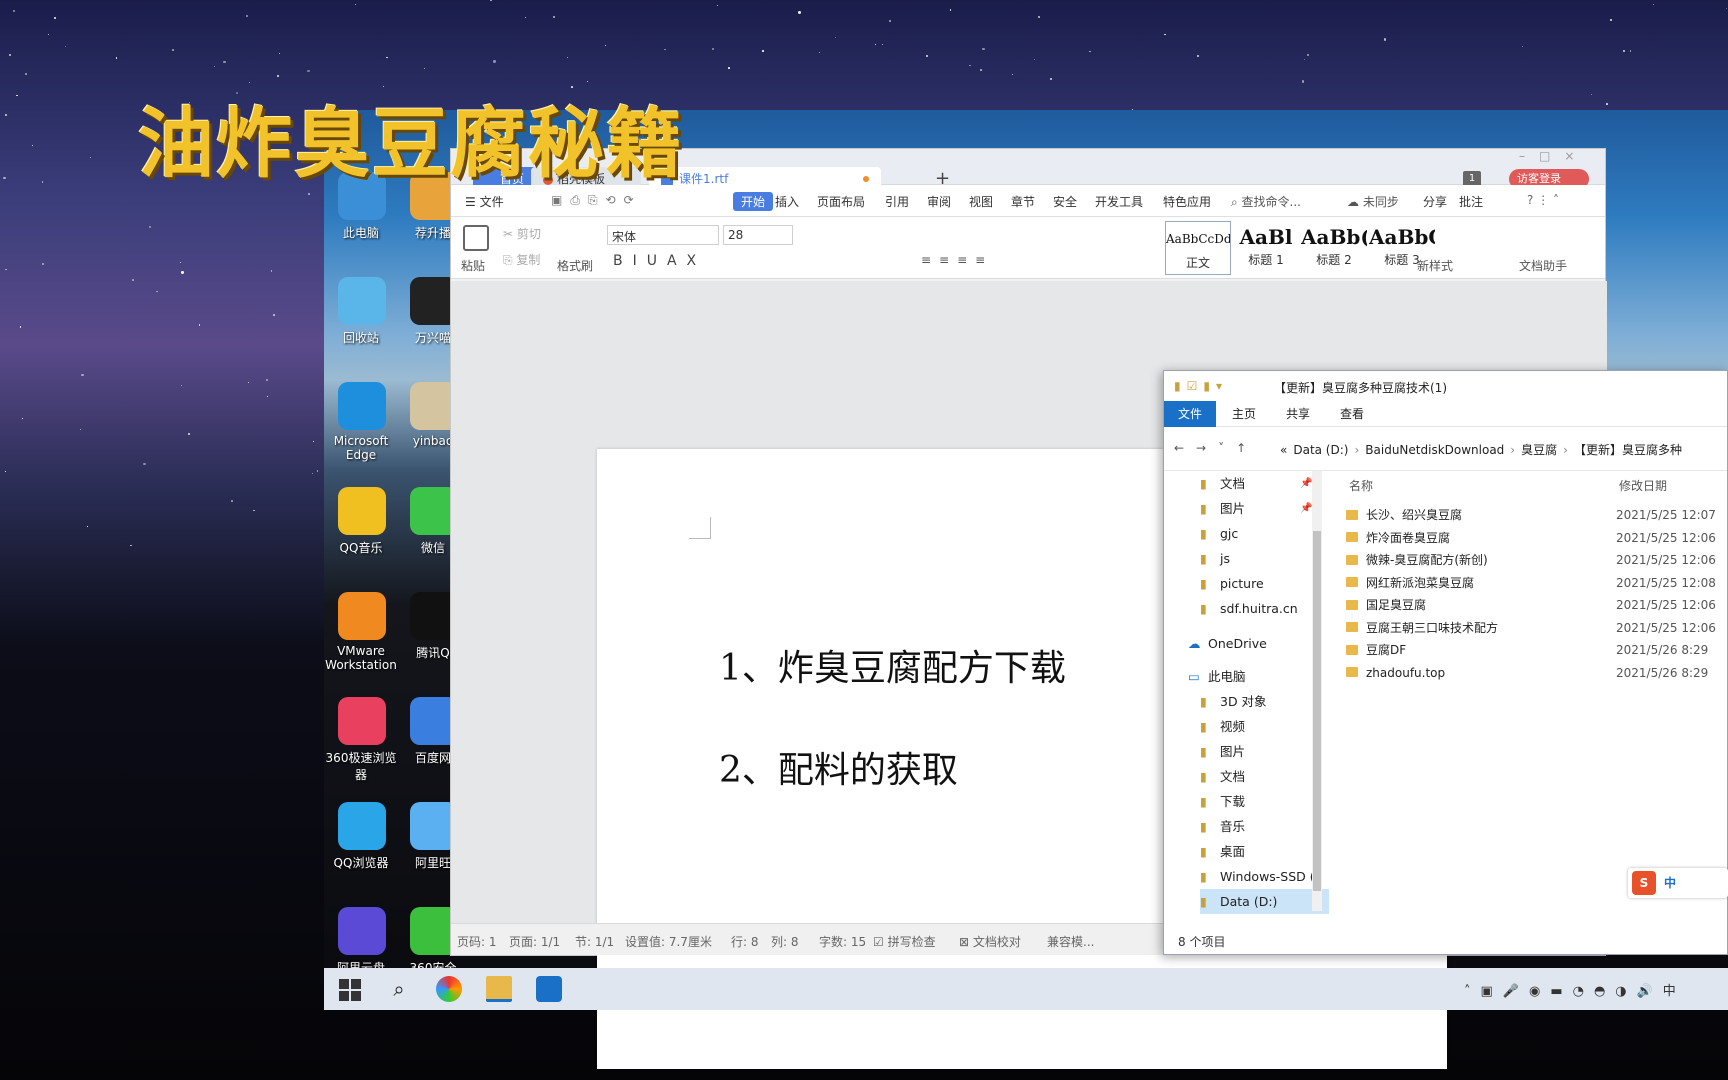 The width and height of the screenshot is (1728, 1080). Describe the element at coordinates (1222, 726) in the screenshot. I see `nav-item: ▮ 视频` at that location.